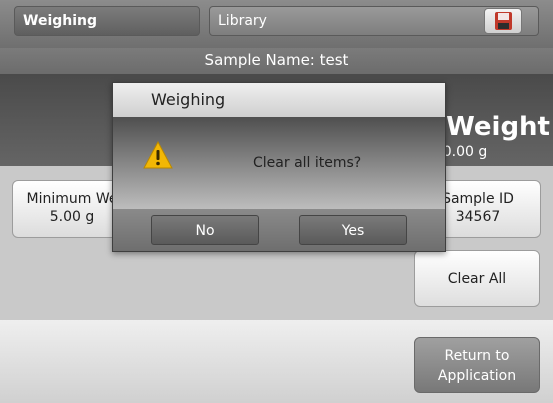  I want to click on clear-all-button: Clear All, so click(477, 278).